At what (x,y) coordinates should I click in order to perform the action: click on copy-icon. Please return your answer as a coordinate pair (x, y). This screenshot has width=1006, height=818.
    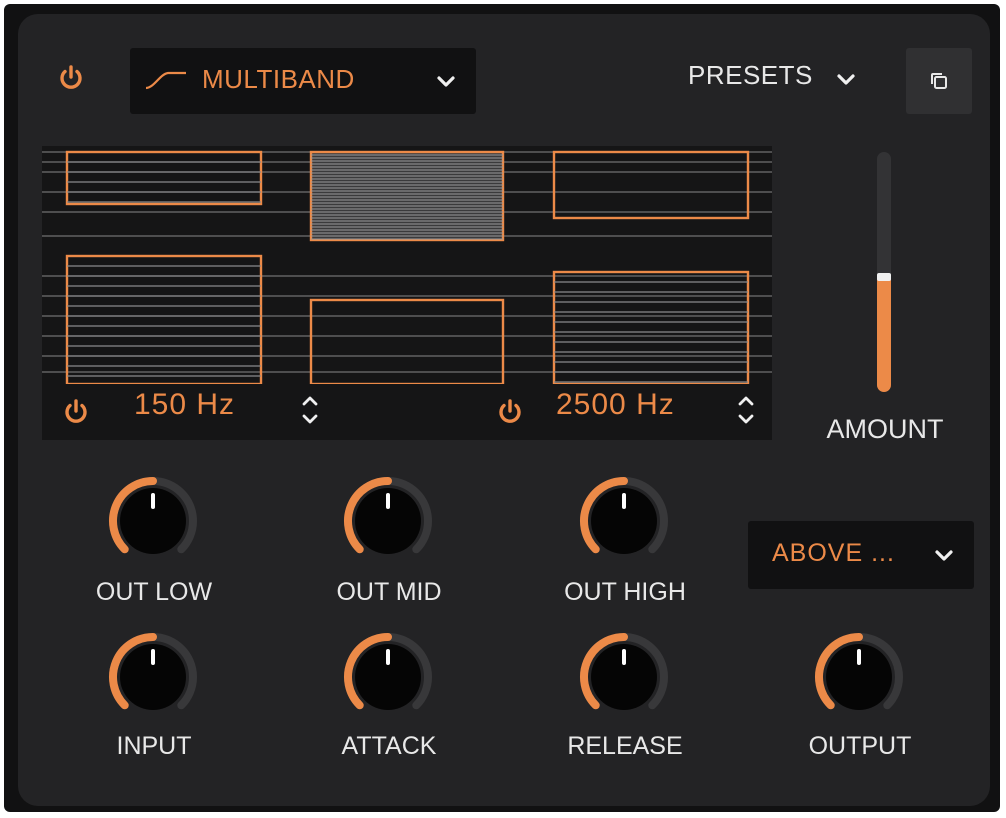
    Looking at the image, I should click on (939, 81).